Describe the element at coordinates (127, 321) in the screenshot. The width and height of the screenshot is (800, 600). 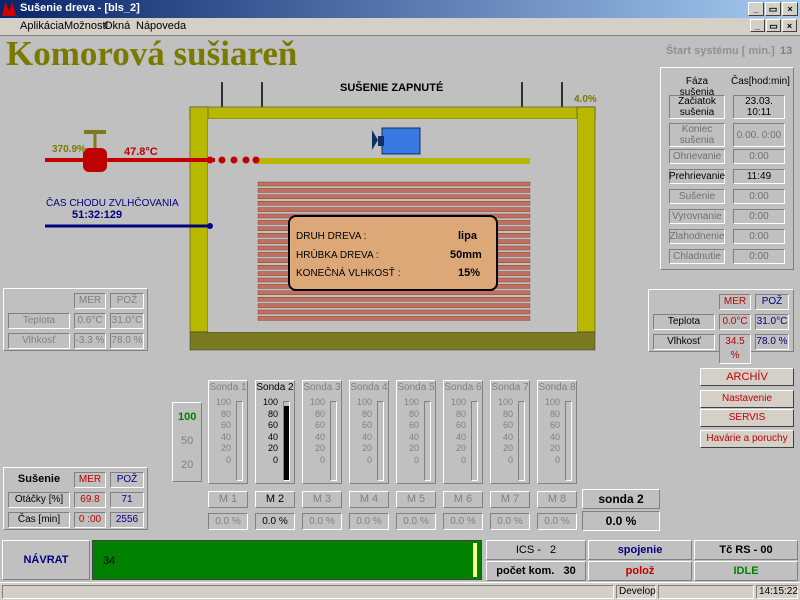
I see `left-teplota-poz: 31.0°C` at that location.